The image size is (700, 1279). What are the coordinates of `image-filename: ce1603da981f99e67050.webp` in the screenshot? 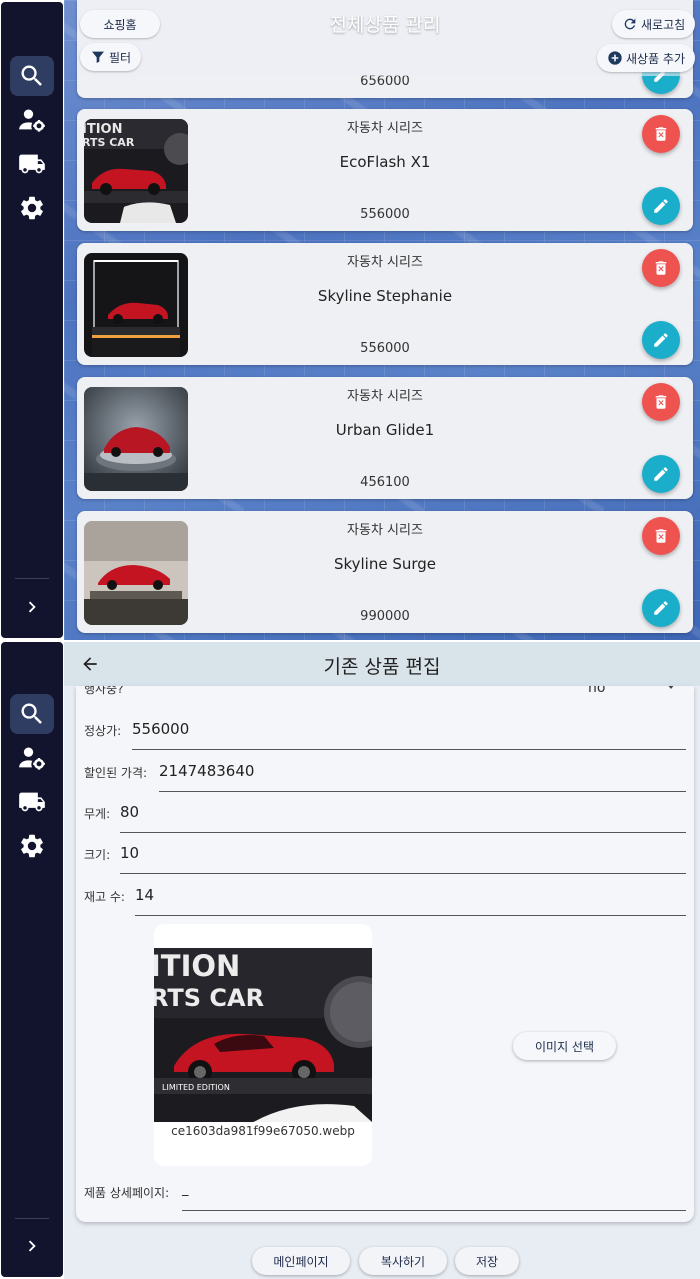 It's located at (263, 1131).